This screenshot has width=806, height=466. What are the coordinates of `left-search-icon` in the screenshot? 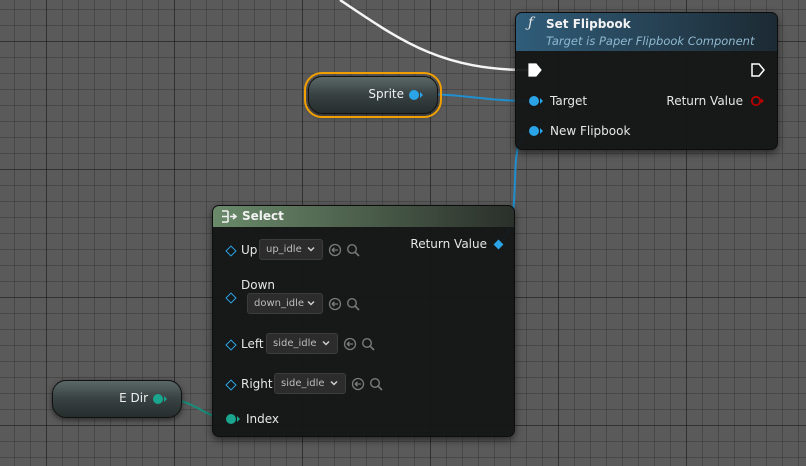 It's located at (368, 344).